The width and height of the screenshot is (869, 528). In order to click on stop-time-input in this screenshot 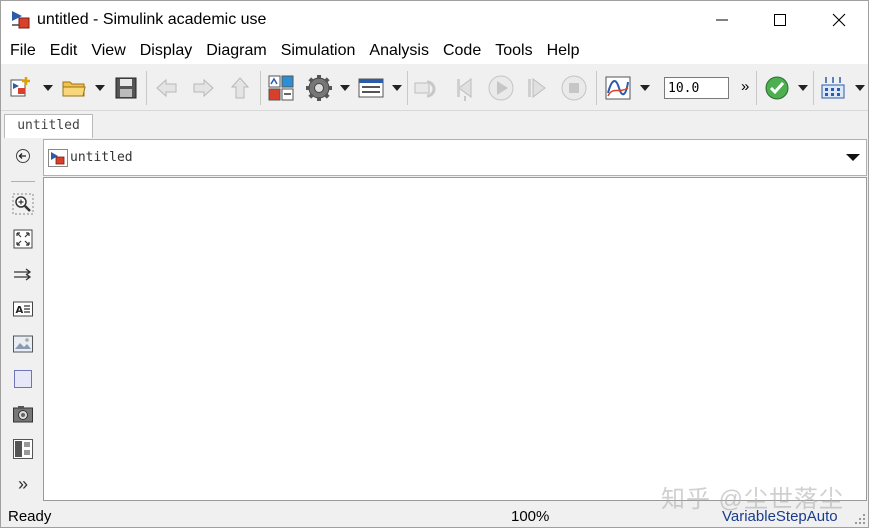, I will do `click(696, 88)`.